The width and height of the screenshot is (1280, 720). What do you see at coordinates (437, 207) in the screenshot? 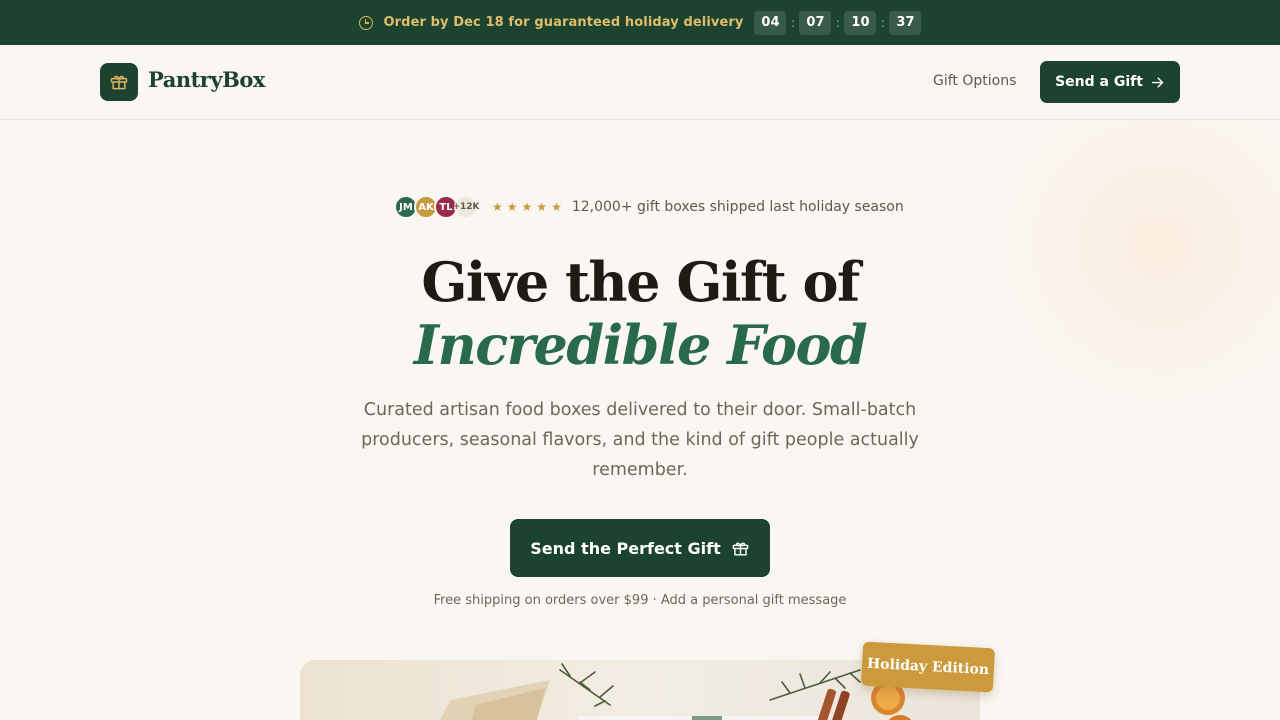
I see `avatar-stack: JM AK TL +12K` at bounding box center [437, 207].